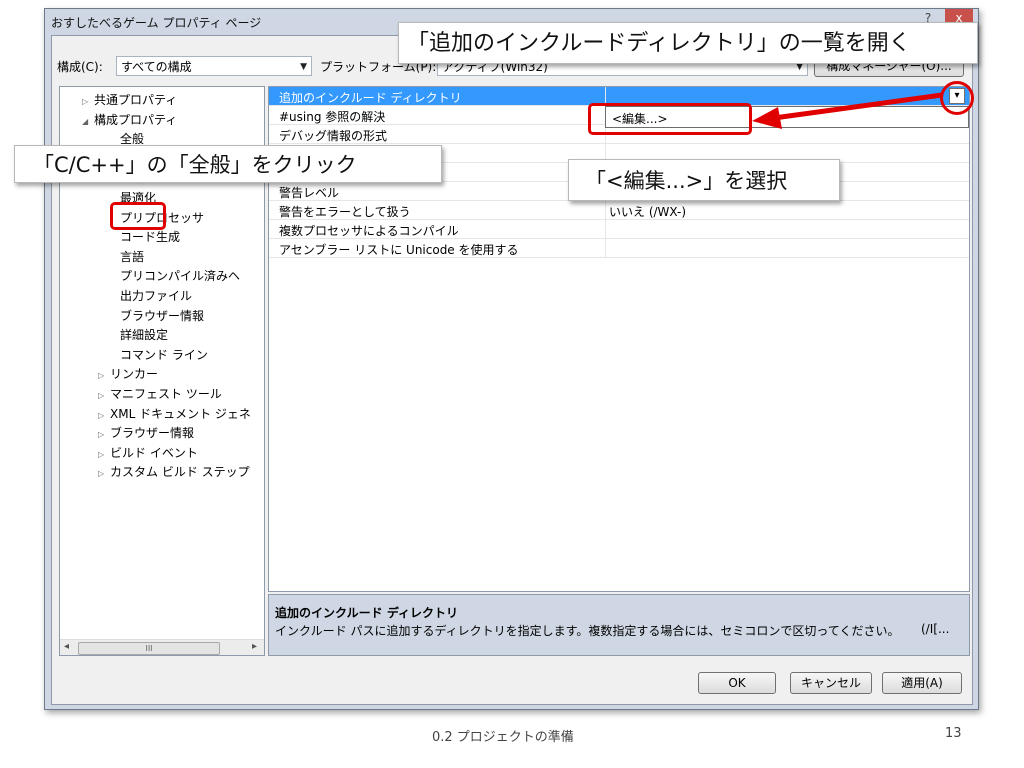  I want to click on property-name: アセンブラー リストに Unicode を使用する, so click(399, 250).